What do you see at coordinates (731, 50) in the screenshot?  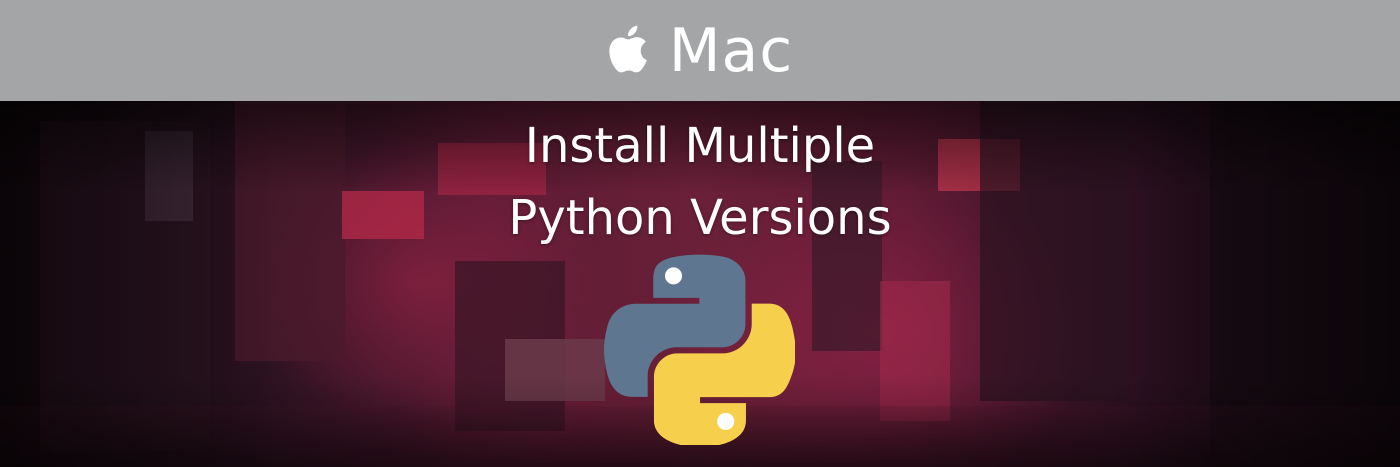 I see `platform-label: Mac` at bounding box center [731, 50].